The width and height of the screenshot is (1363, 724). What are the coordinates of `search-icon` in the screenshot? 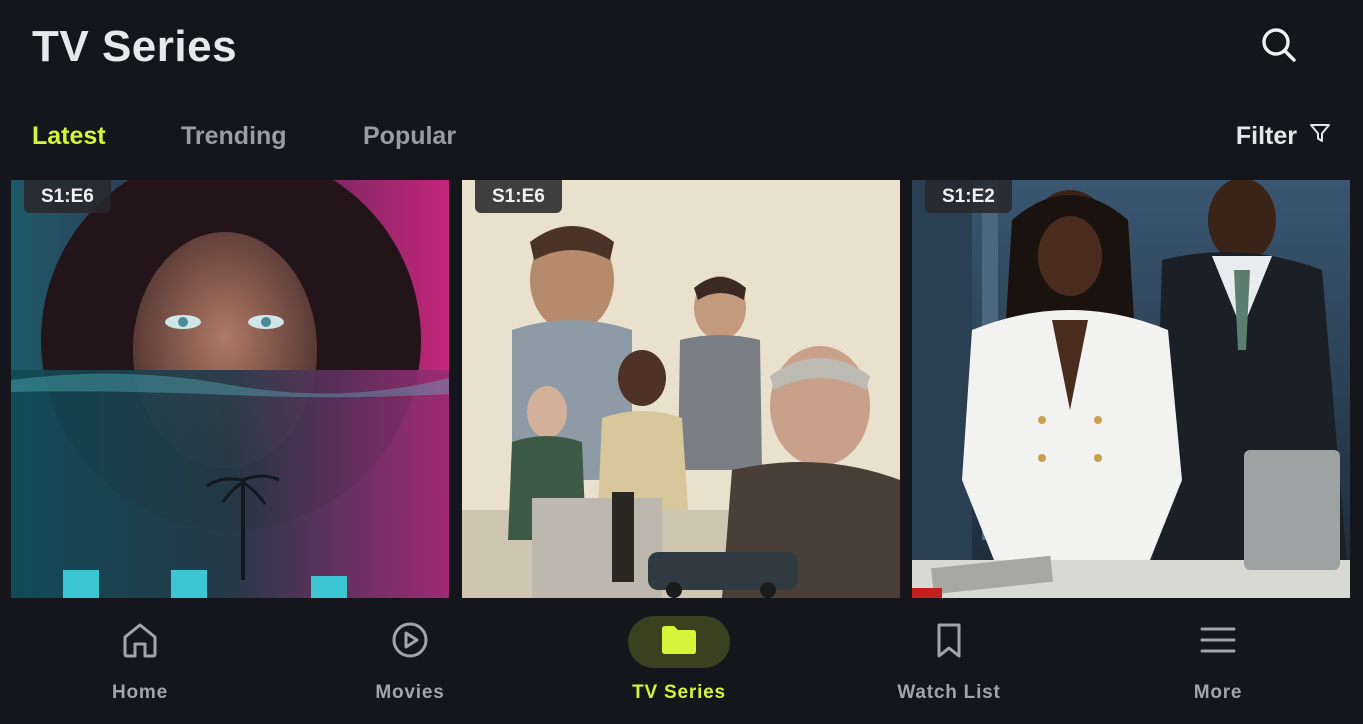 It's located at (1279, 47).